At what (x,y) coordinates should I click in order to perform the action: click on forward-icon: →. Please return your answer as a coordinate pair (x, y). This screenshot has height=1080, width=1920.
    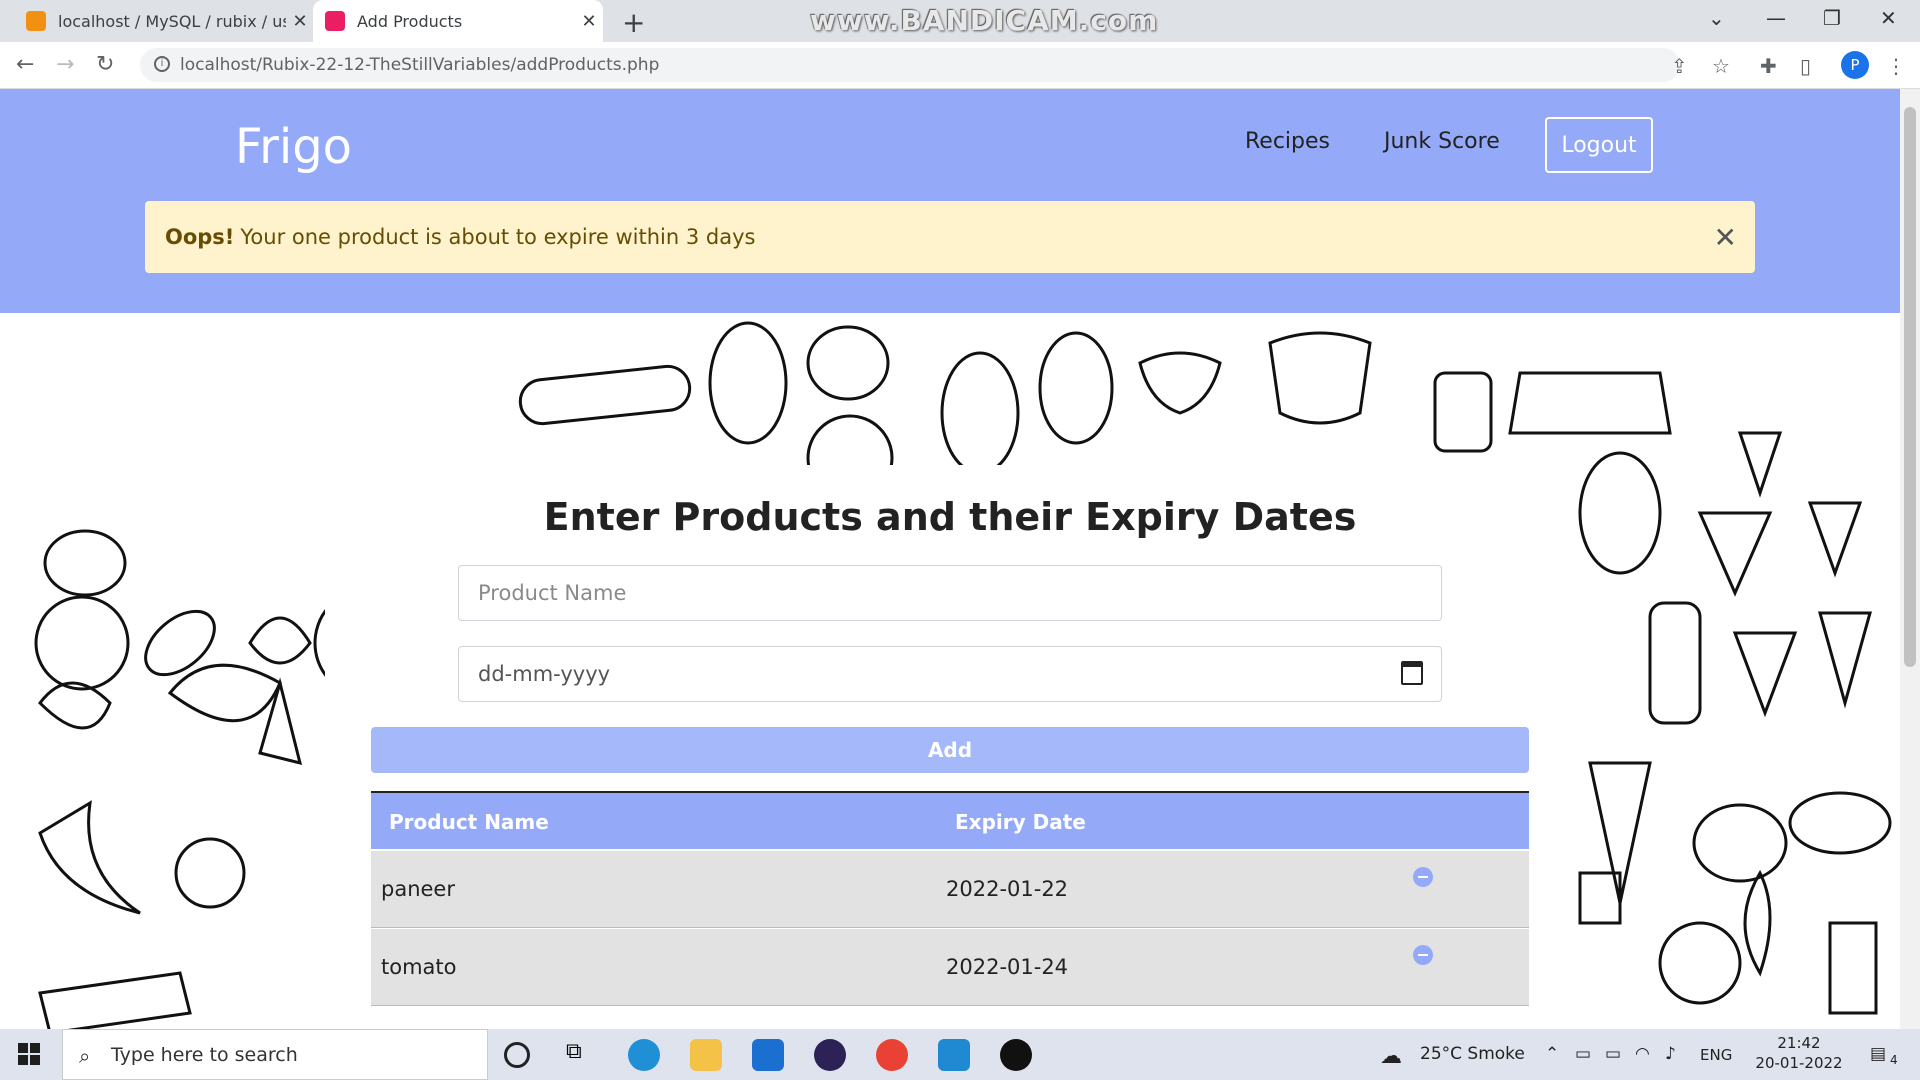
    Looking at the image, I should click on (65, 64).